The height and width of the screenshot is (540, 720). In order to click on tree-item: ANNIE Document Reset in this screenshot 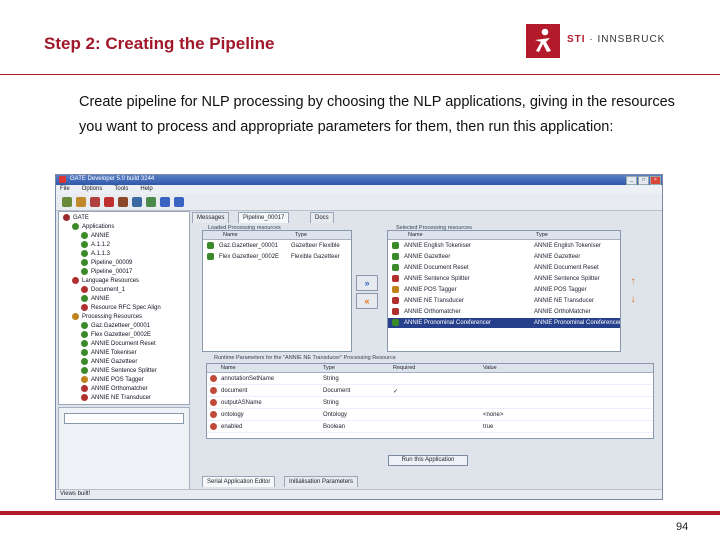, I will do `click(118, 344)`.